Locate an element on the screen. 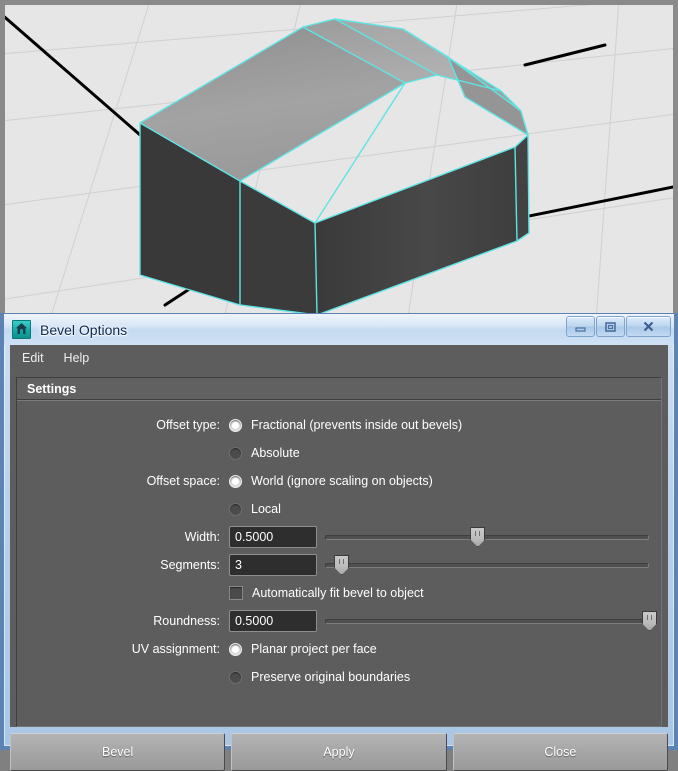 The height and width of the screenshot is (771, 678). radio-label-local: Local is located at coordinates (266, 509).